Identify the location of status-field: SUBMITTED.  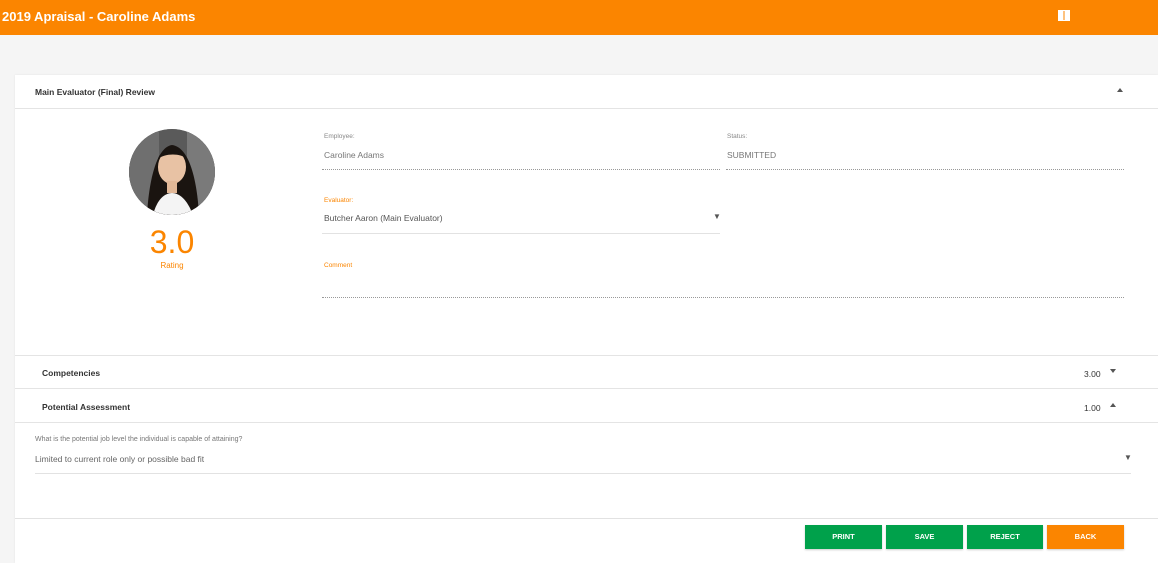
(752, 155).